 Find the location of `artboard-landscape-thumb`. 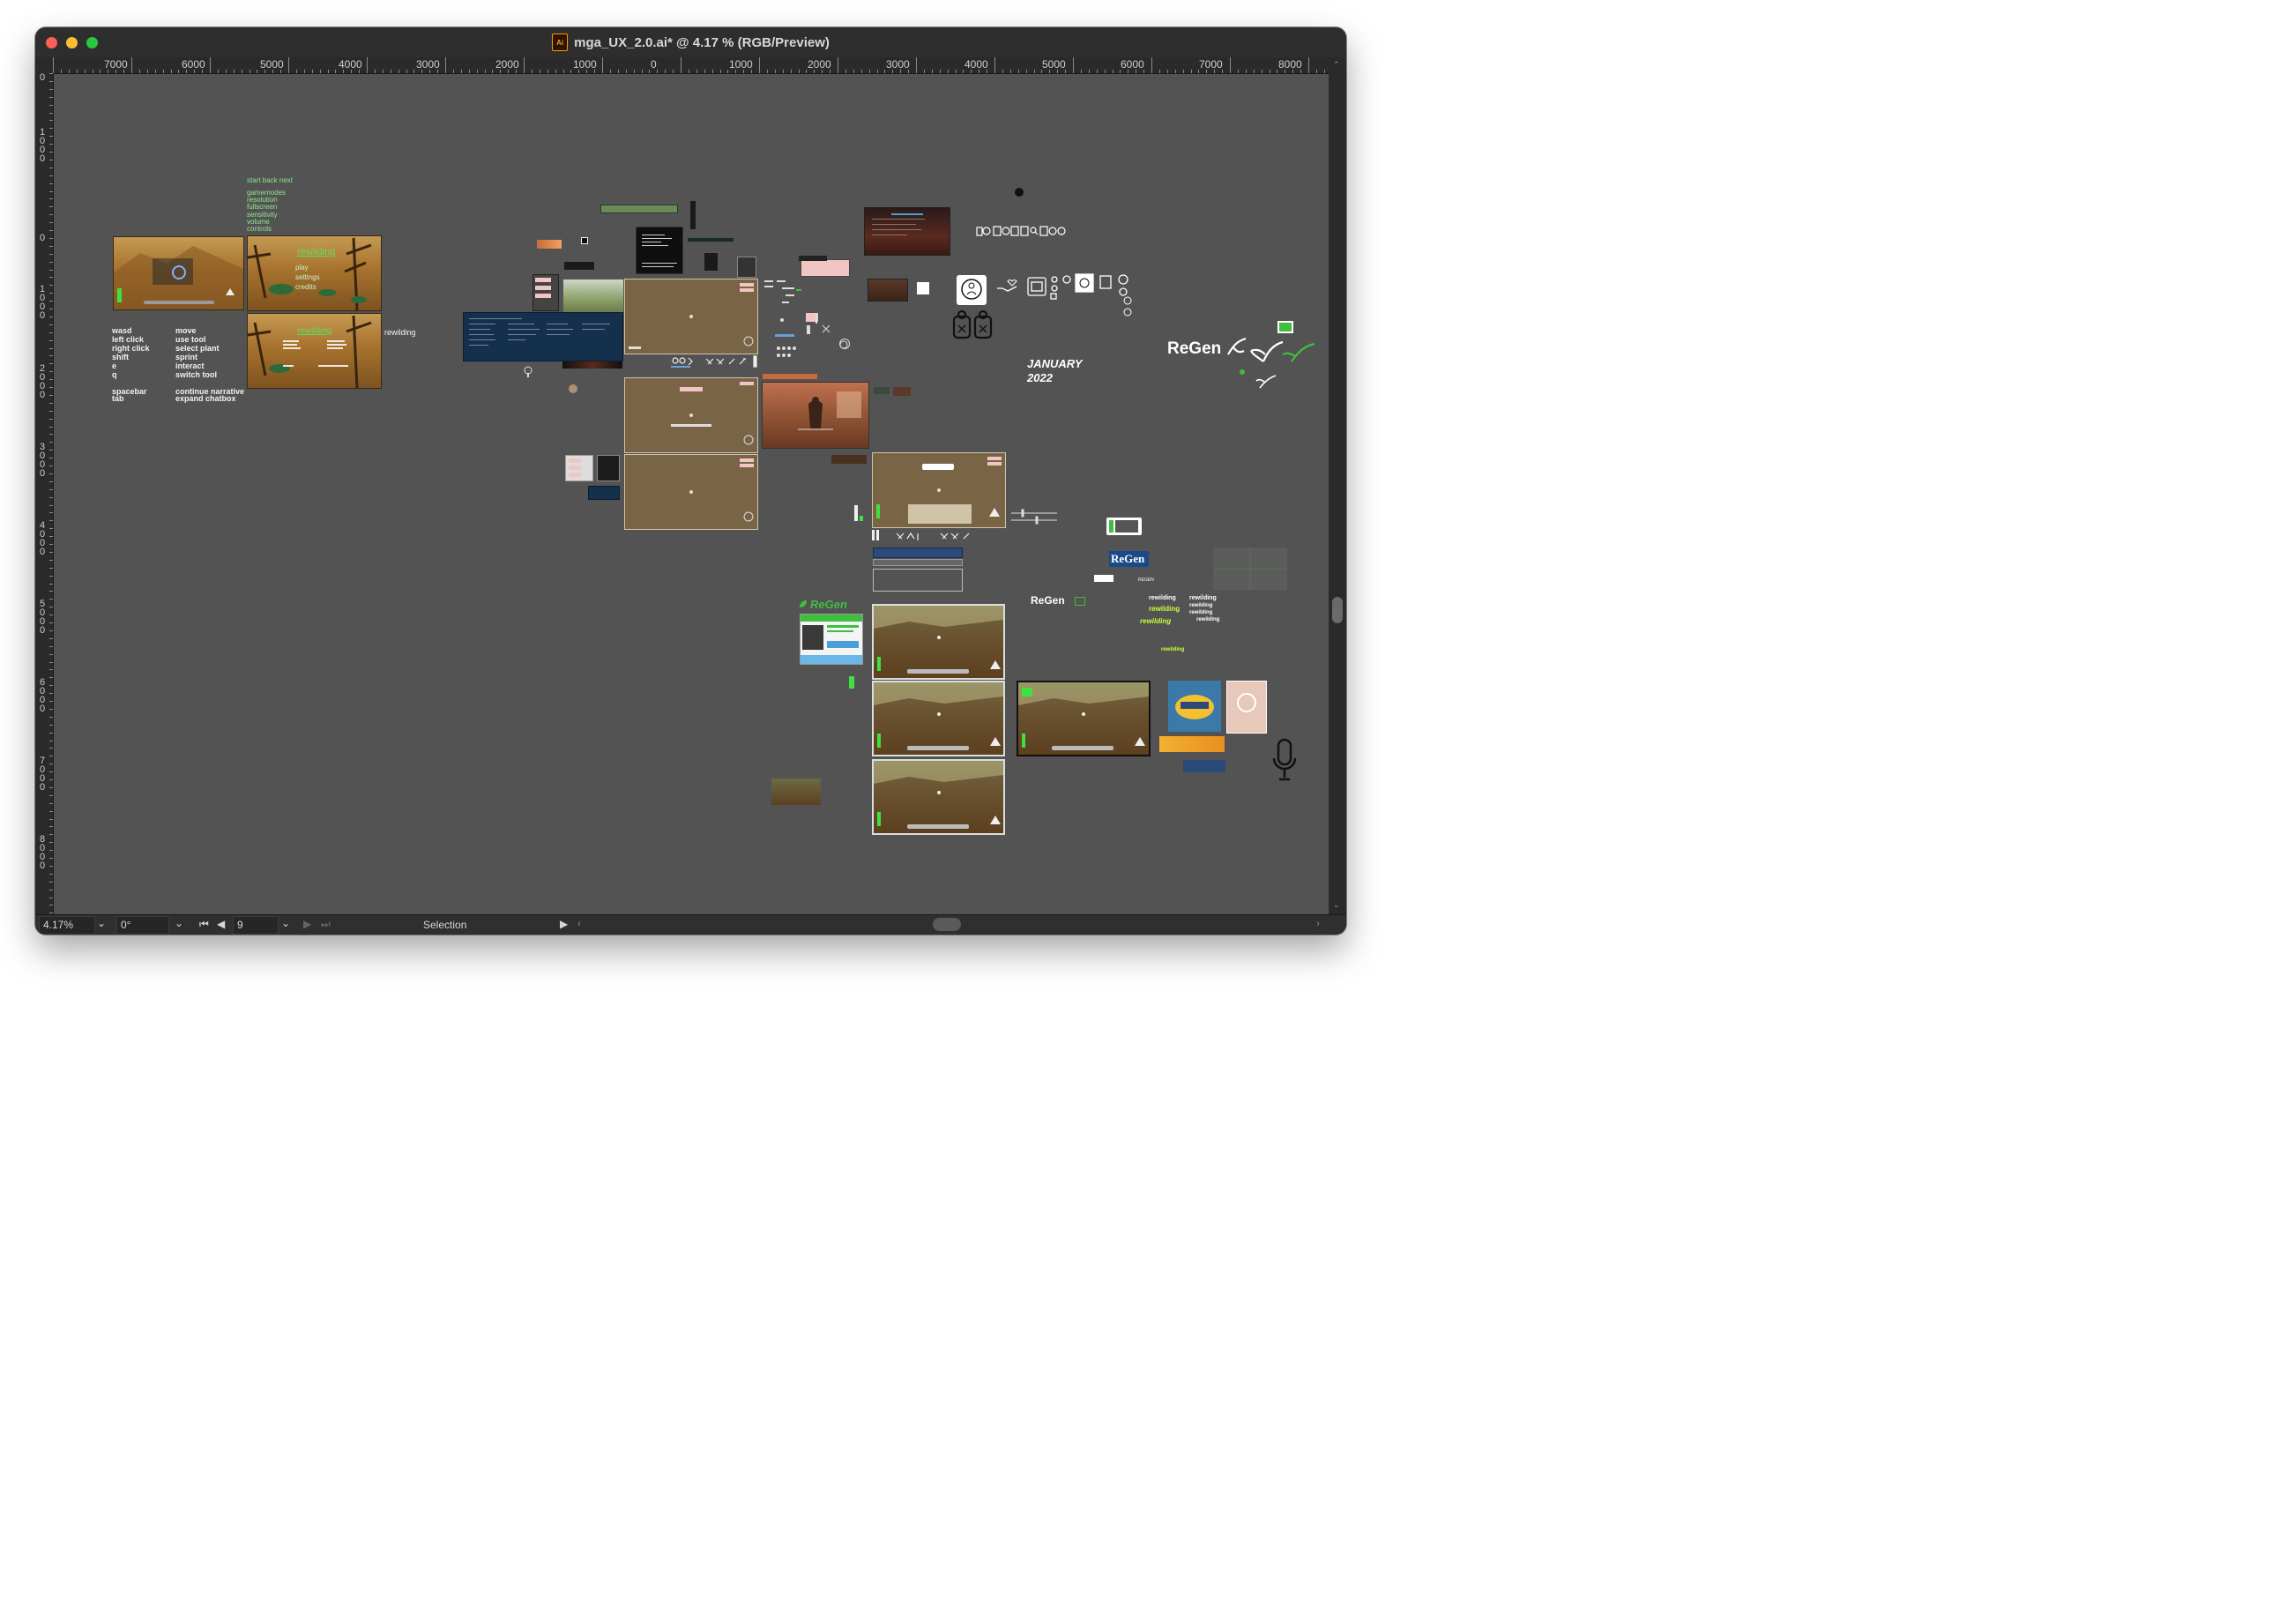

artboard-landscape-thumb is located at coordinates (796, 791).